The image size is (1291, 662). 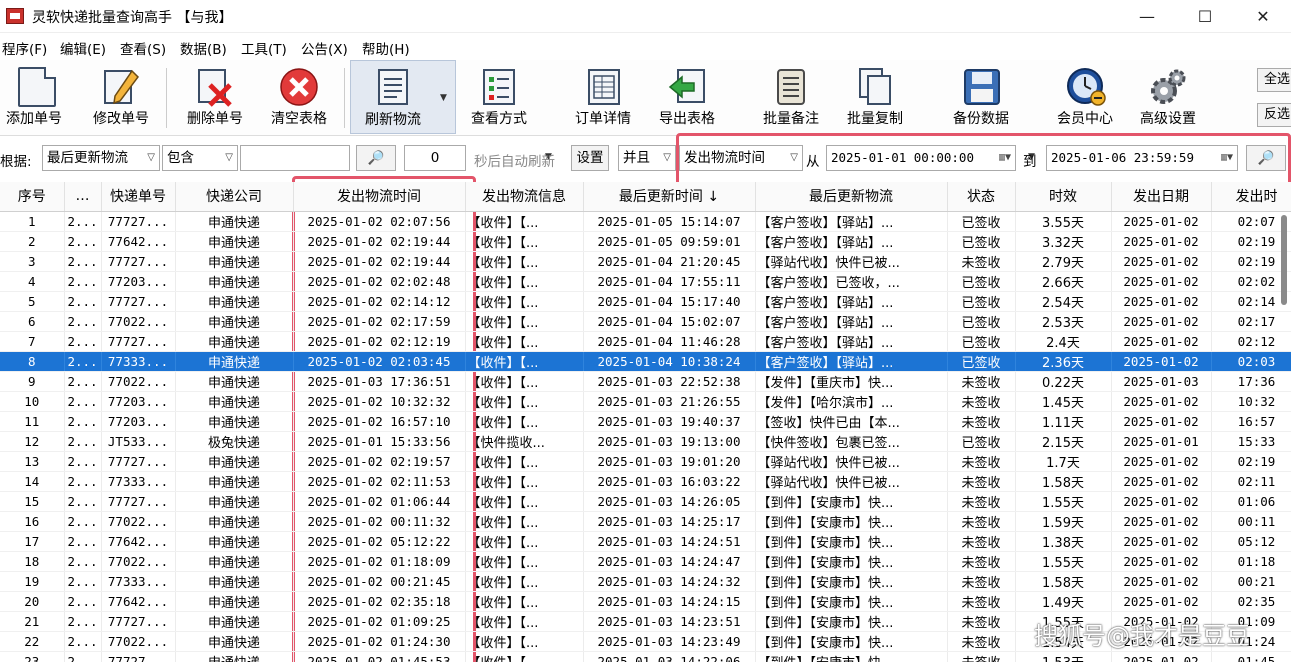 What do you see at coordinates (1063, 261) in the screenshot?
I see `cell-duration: 2.79天` at bounding box center [1063, 261].